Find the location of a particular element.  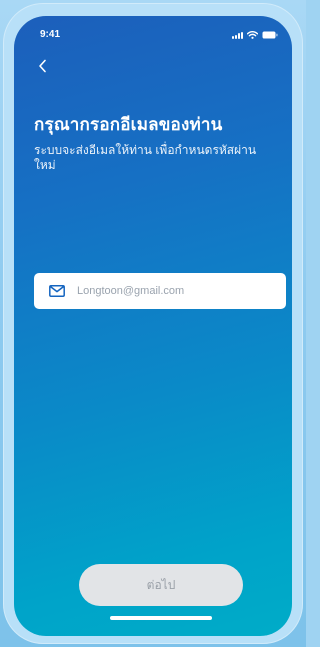

battery-icon is located at coordinates (270, 35).